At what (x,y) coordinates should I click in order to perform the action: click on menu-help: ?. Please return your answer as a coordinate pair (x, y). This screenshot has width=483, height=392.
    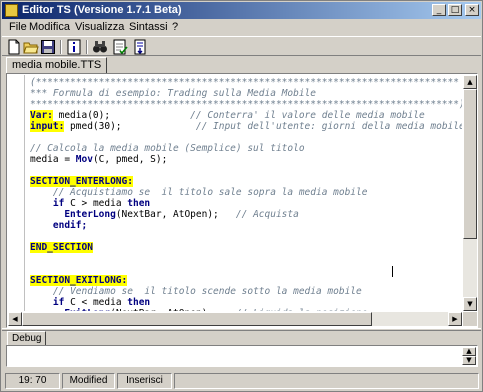
    Looking at the image, I should click on (175, 27).